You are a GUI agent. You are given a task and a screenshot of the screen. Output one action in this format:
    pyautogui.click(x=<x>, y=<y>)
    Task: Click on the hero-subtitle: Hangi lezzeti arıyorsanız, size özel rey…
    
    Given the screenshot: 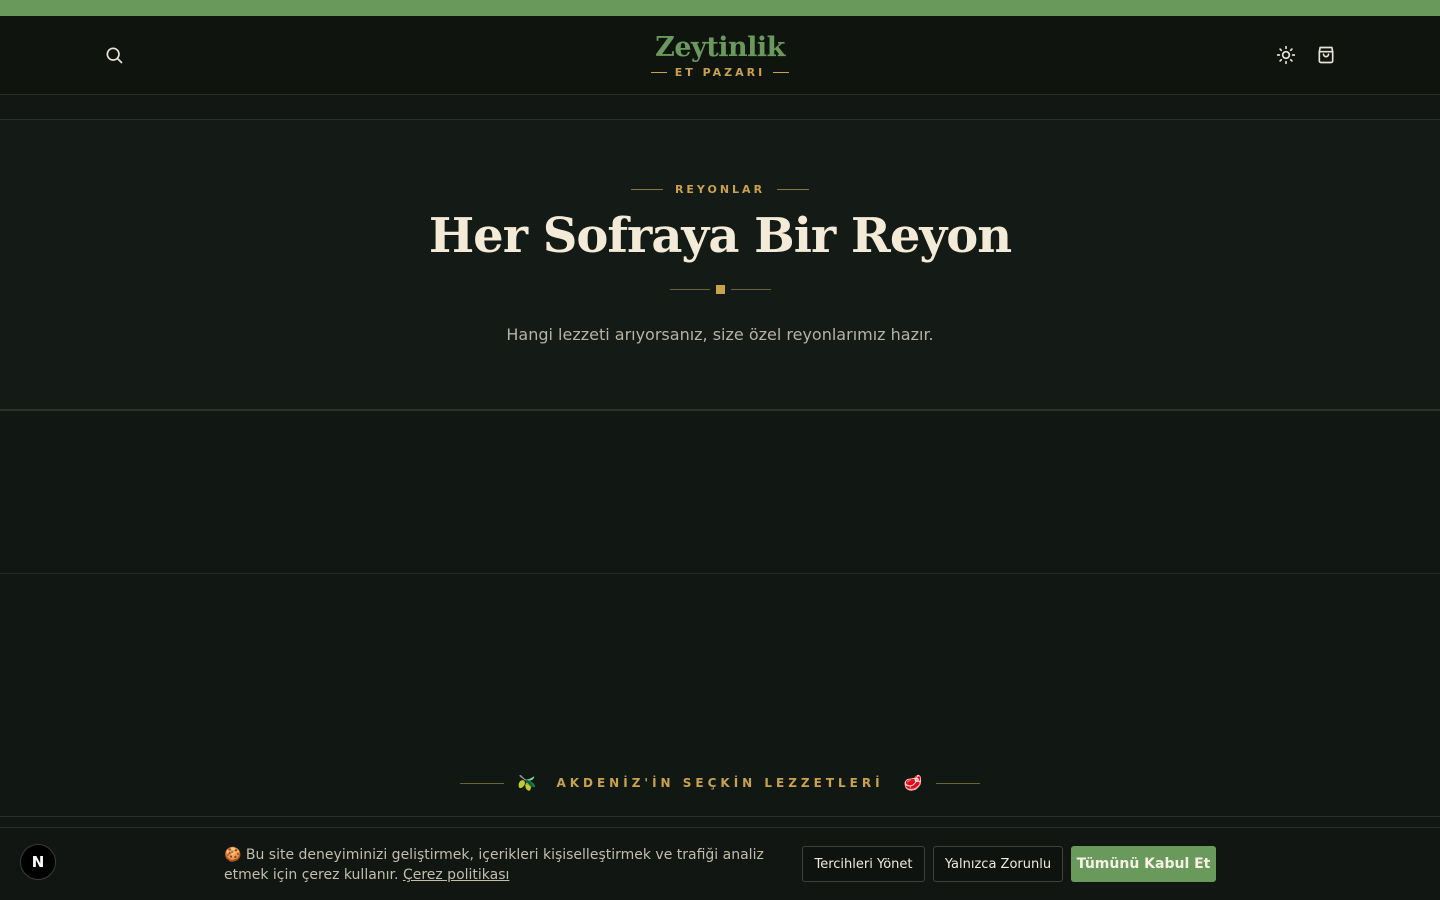 What is the action you would take?
    pyautogui.click(x=720, y=334)
    